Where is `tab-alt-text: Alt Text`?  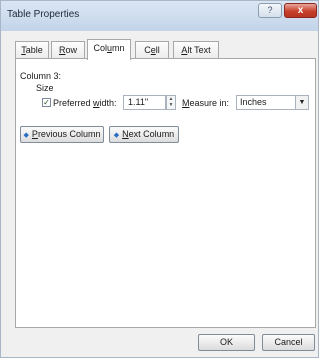
tab-alt-text: Alt Text is located at coordinates (196, 50).